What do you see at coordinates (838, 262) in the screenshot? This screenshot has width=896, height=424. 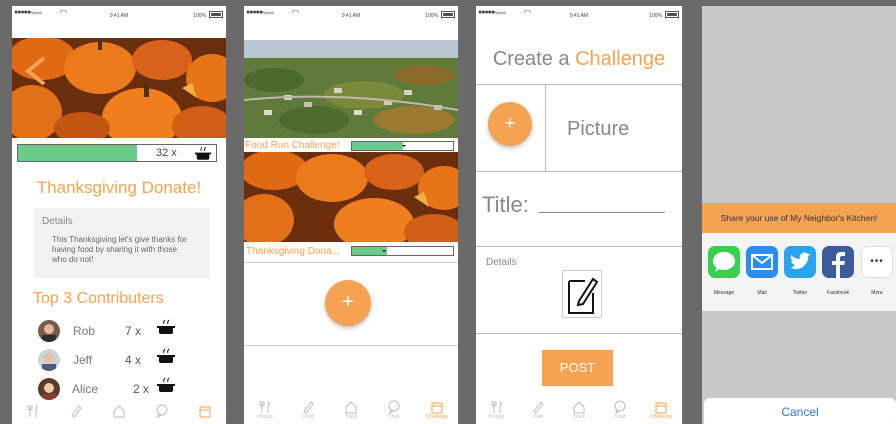 I see `facebook-app-icon` at bounding box center [838, 262].